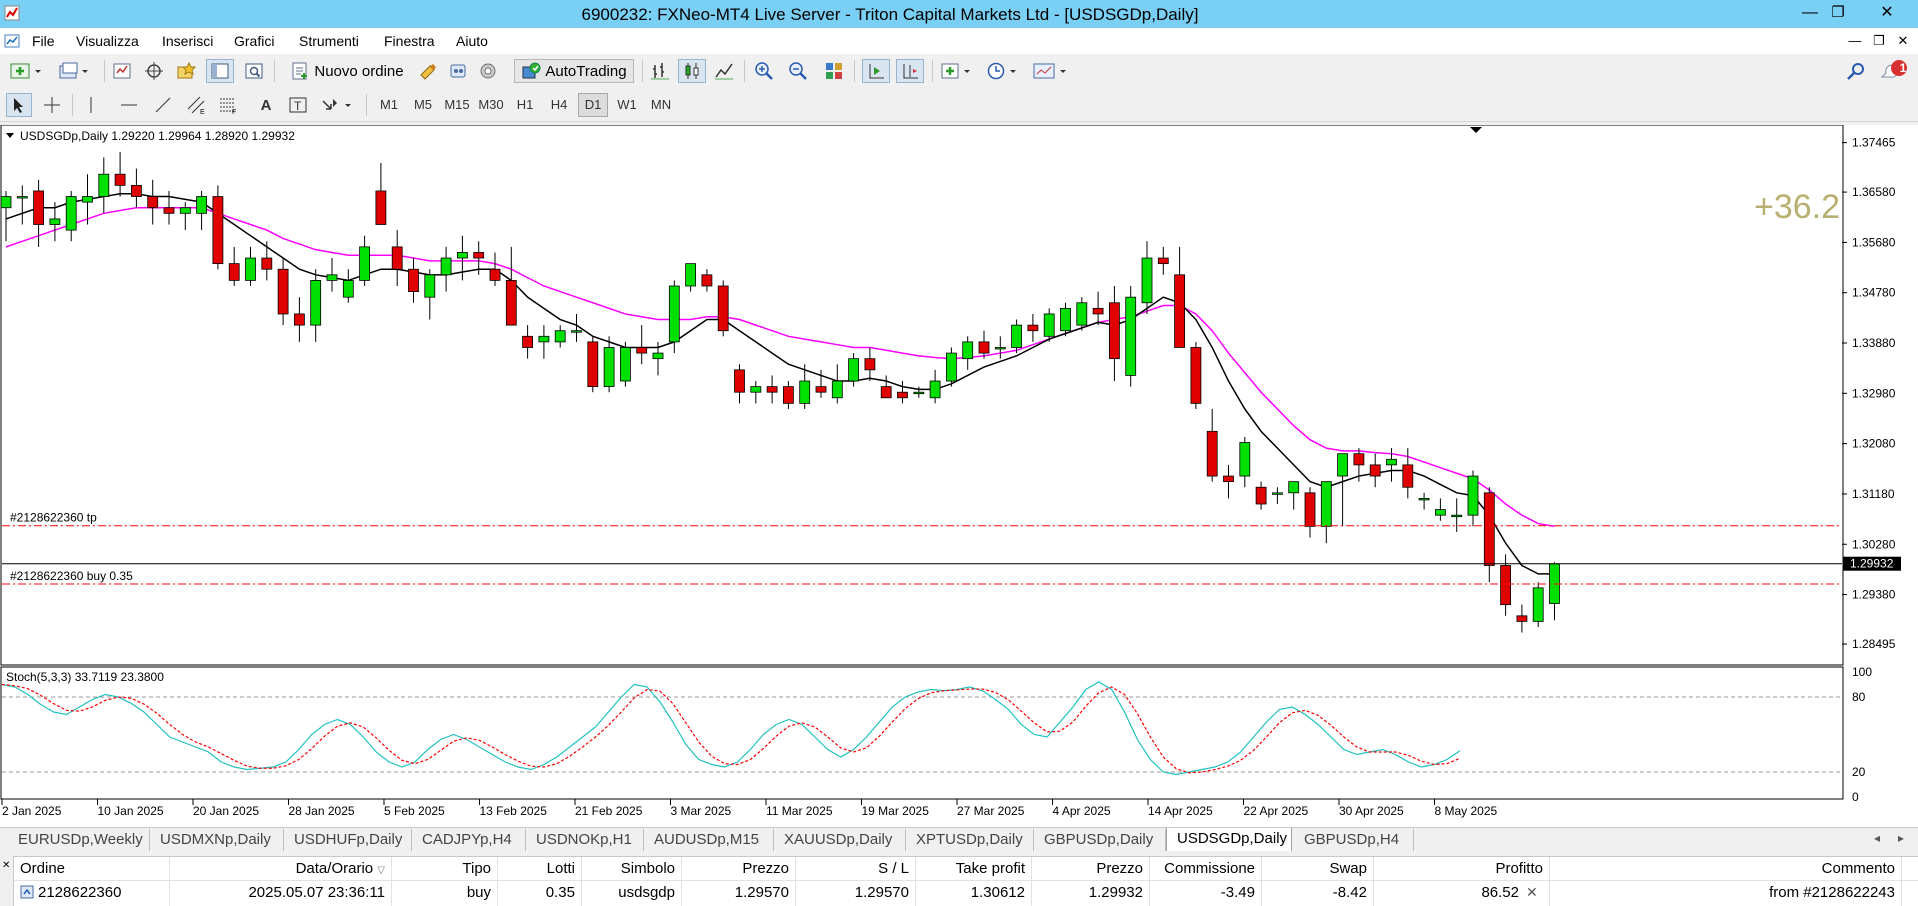 The height and width of the screenshot is (906, 1918). Describe the element at coordinates (329, 41) in the screenshot. I see `menu-strumenti: Strumenti` at that location.